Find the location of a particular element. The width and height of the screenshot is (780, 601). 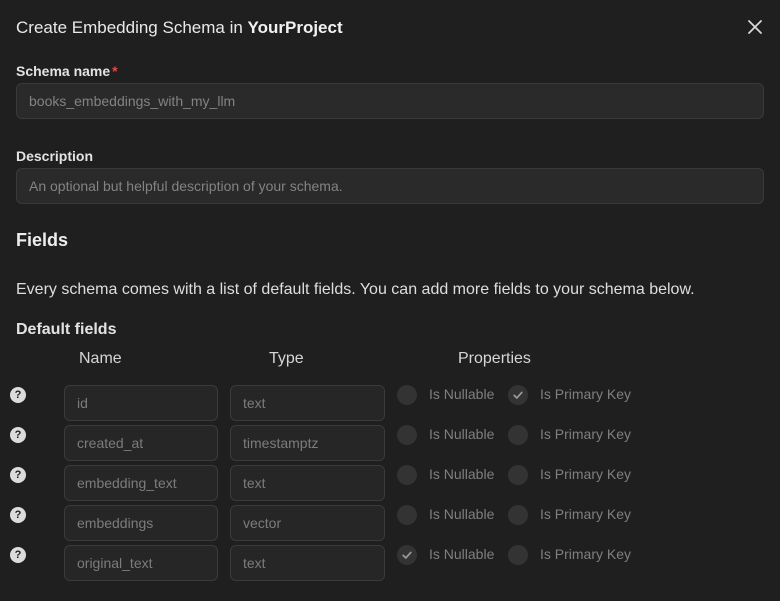

schema-name-label: Schema name * is located at coordinates (67, 71).